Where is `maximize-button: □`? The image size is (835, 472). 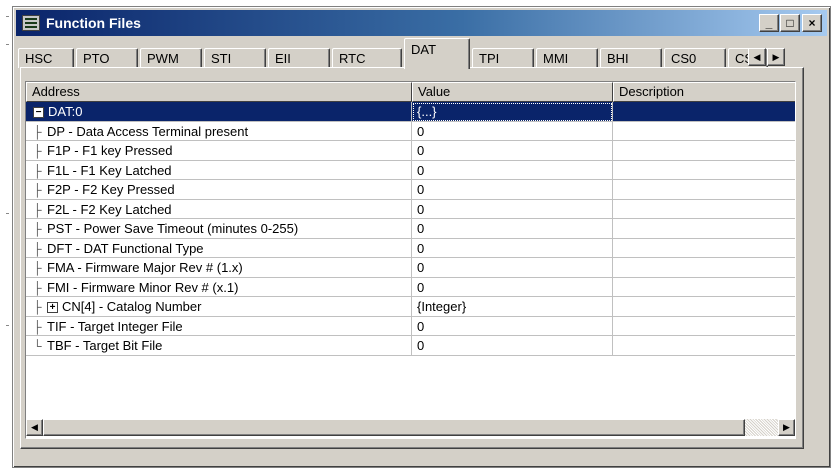 maximize-button: □ is located at coordinates (790, 23).